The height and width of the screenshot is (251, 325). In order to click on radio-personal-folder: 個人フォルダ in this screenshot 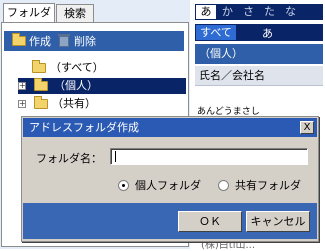, I will do `click(159, 185)`.